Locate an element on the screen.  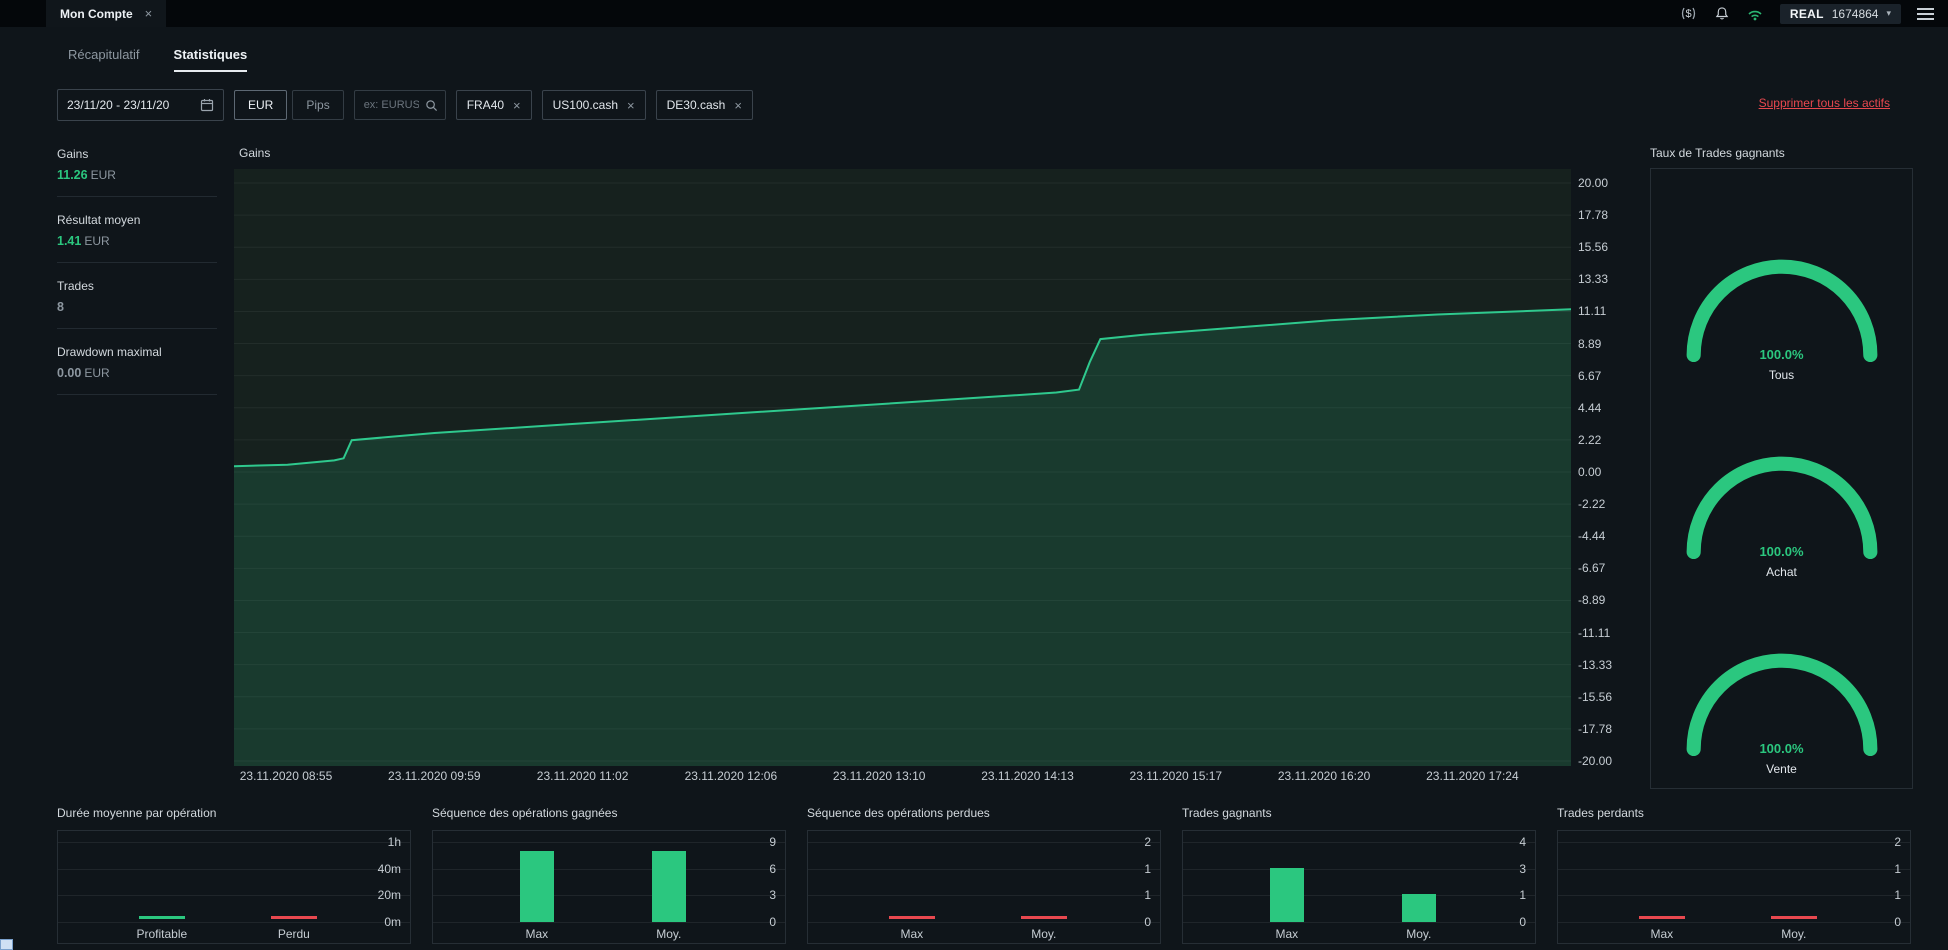
symbol-search is located at coordinates (399, 105).